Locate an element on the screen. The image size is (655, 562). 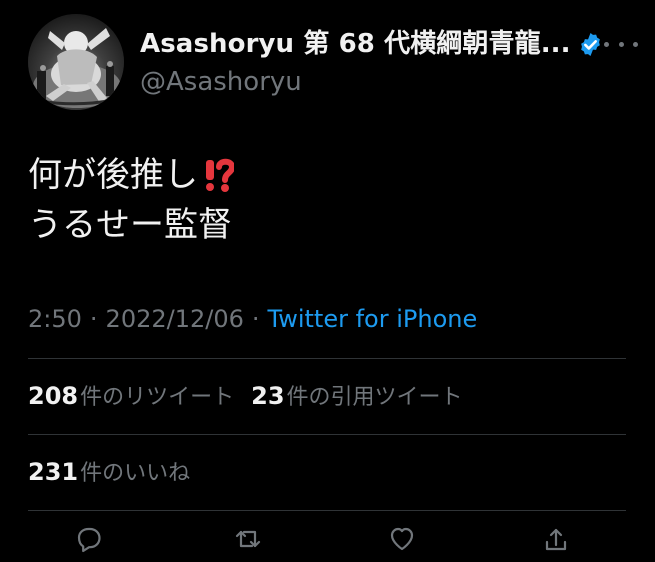
retweet-count-link: 208 件のリツイート is located at coordinates (131, 397).